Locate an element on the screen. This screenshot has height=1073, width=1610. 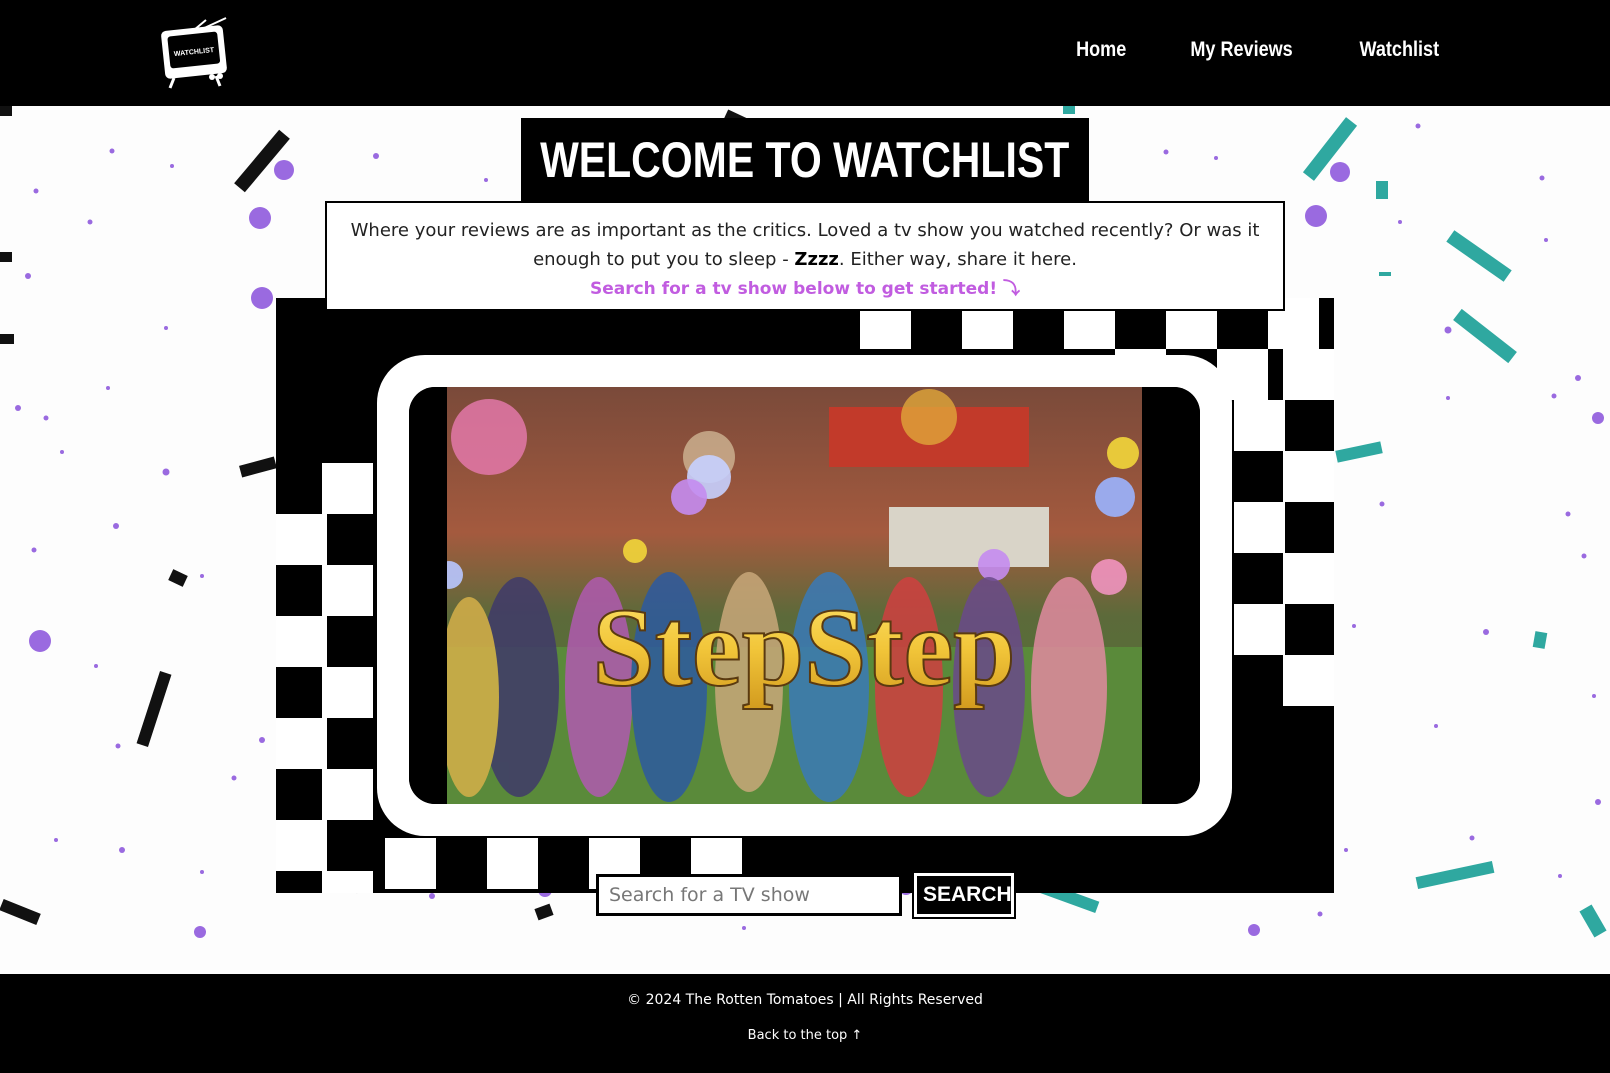
intro-zzzz: Zzzz is located at coordinates (816, 259).